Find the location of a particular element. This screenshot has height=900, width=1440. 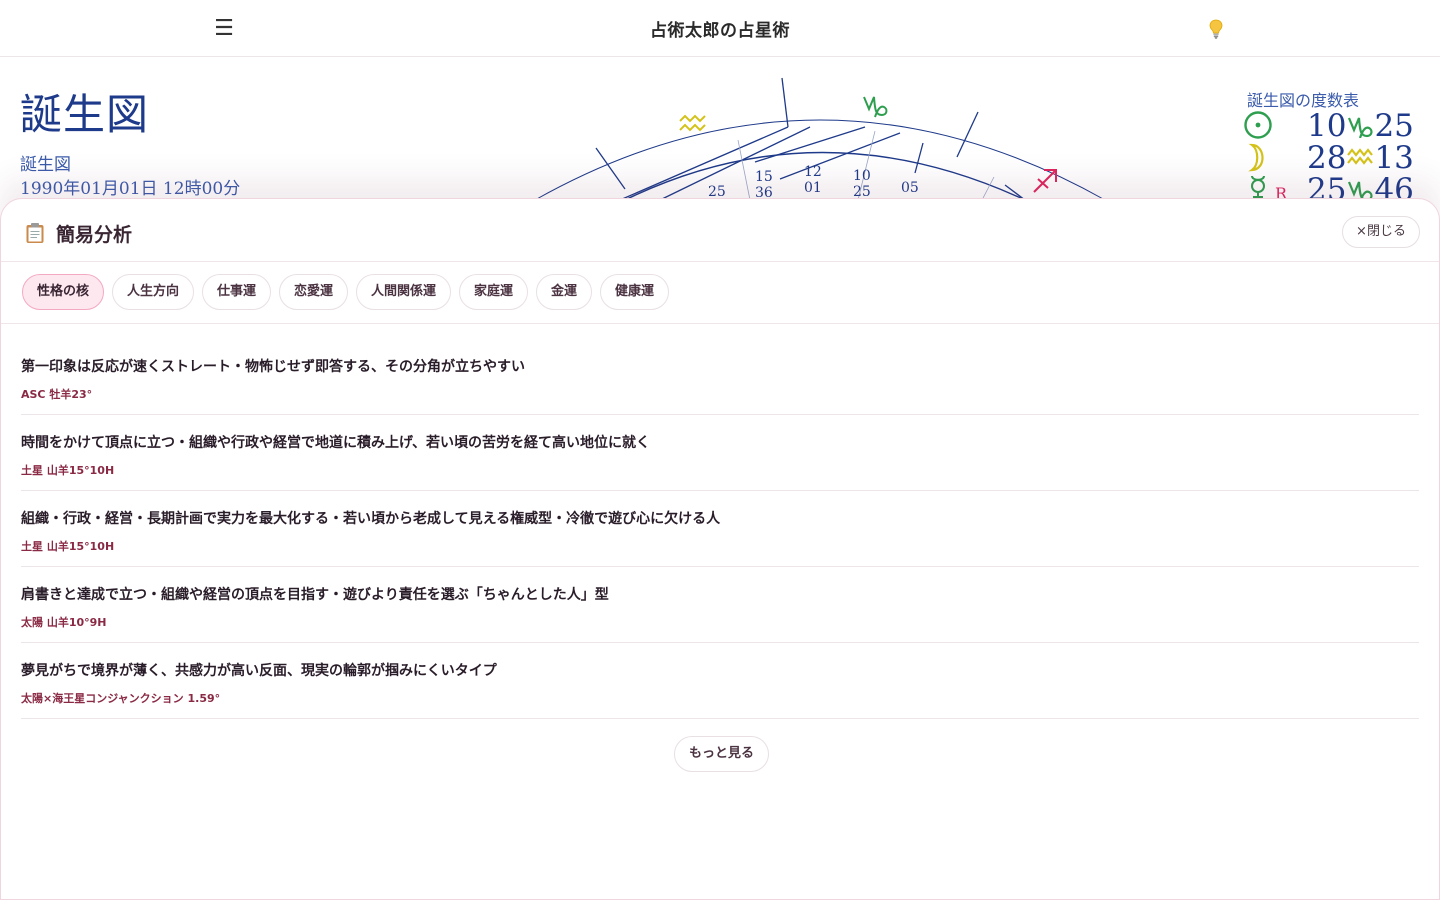

degree-row-moon: 28 13 is located at coordinates (1338, 158).